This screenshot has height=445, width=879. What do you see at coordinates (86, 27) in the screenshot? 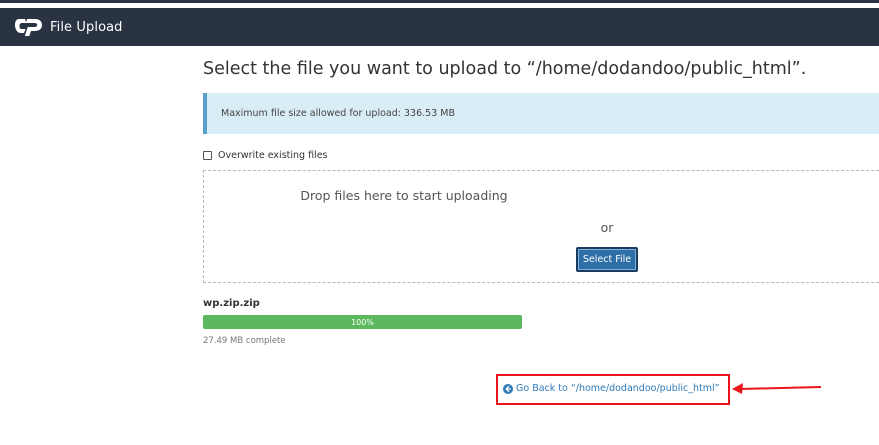
I see `app-title: File Upload` at bounding box center [86, 27].